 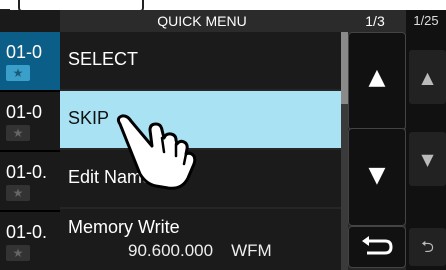 I want to click on menu-item-label: SELECT, so click(x=103, y=59).